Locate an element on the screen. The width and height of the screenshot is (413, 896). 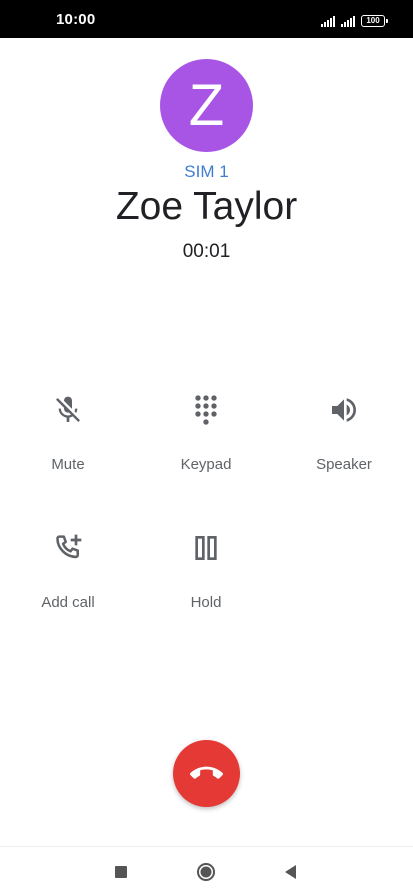
speaker-label: Speaker is located at coordinates (344, 464).